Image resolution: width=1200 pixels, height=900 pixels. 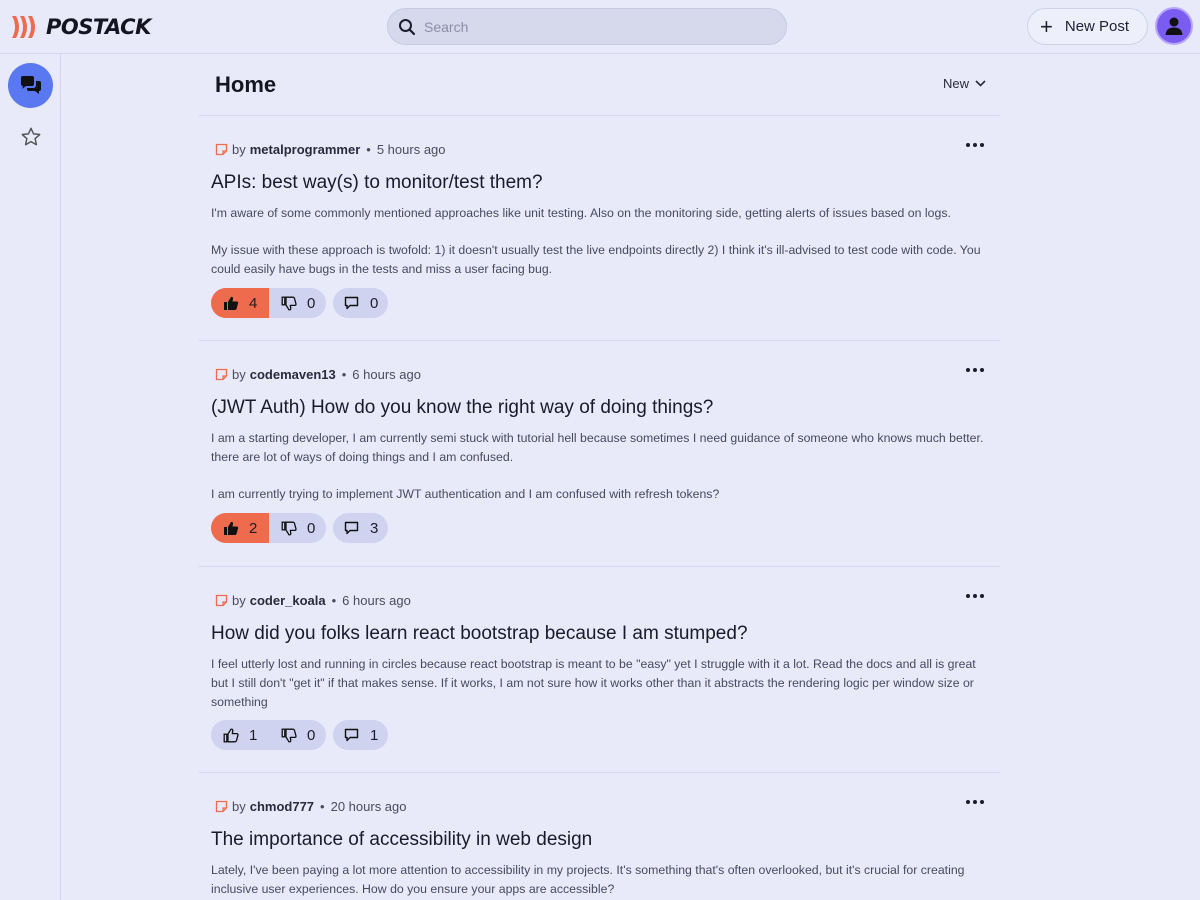 I want to click on chat-bubbles-icon, so click(x=30, y=84).